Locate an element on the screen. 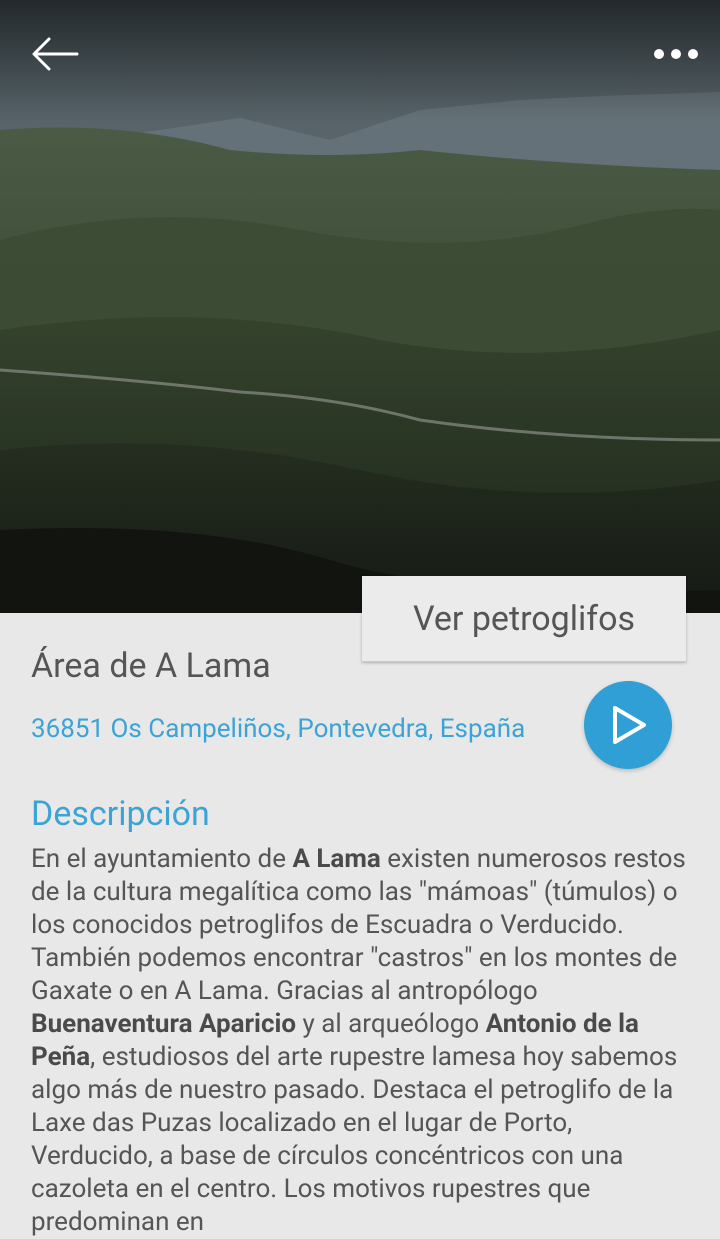 The width and height of the screenshot is (720, 1239). place-title: Área de A Lama is located at coordinates (151, 666).